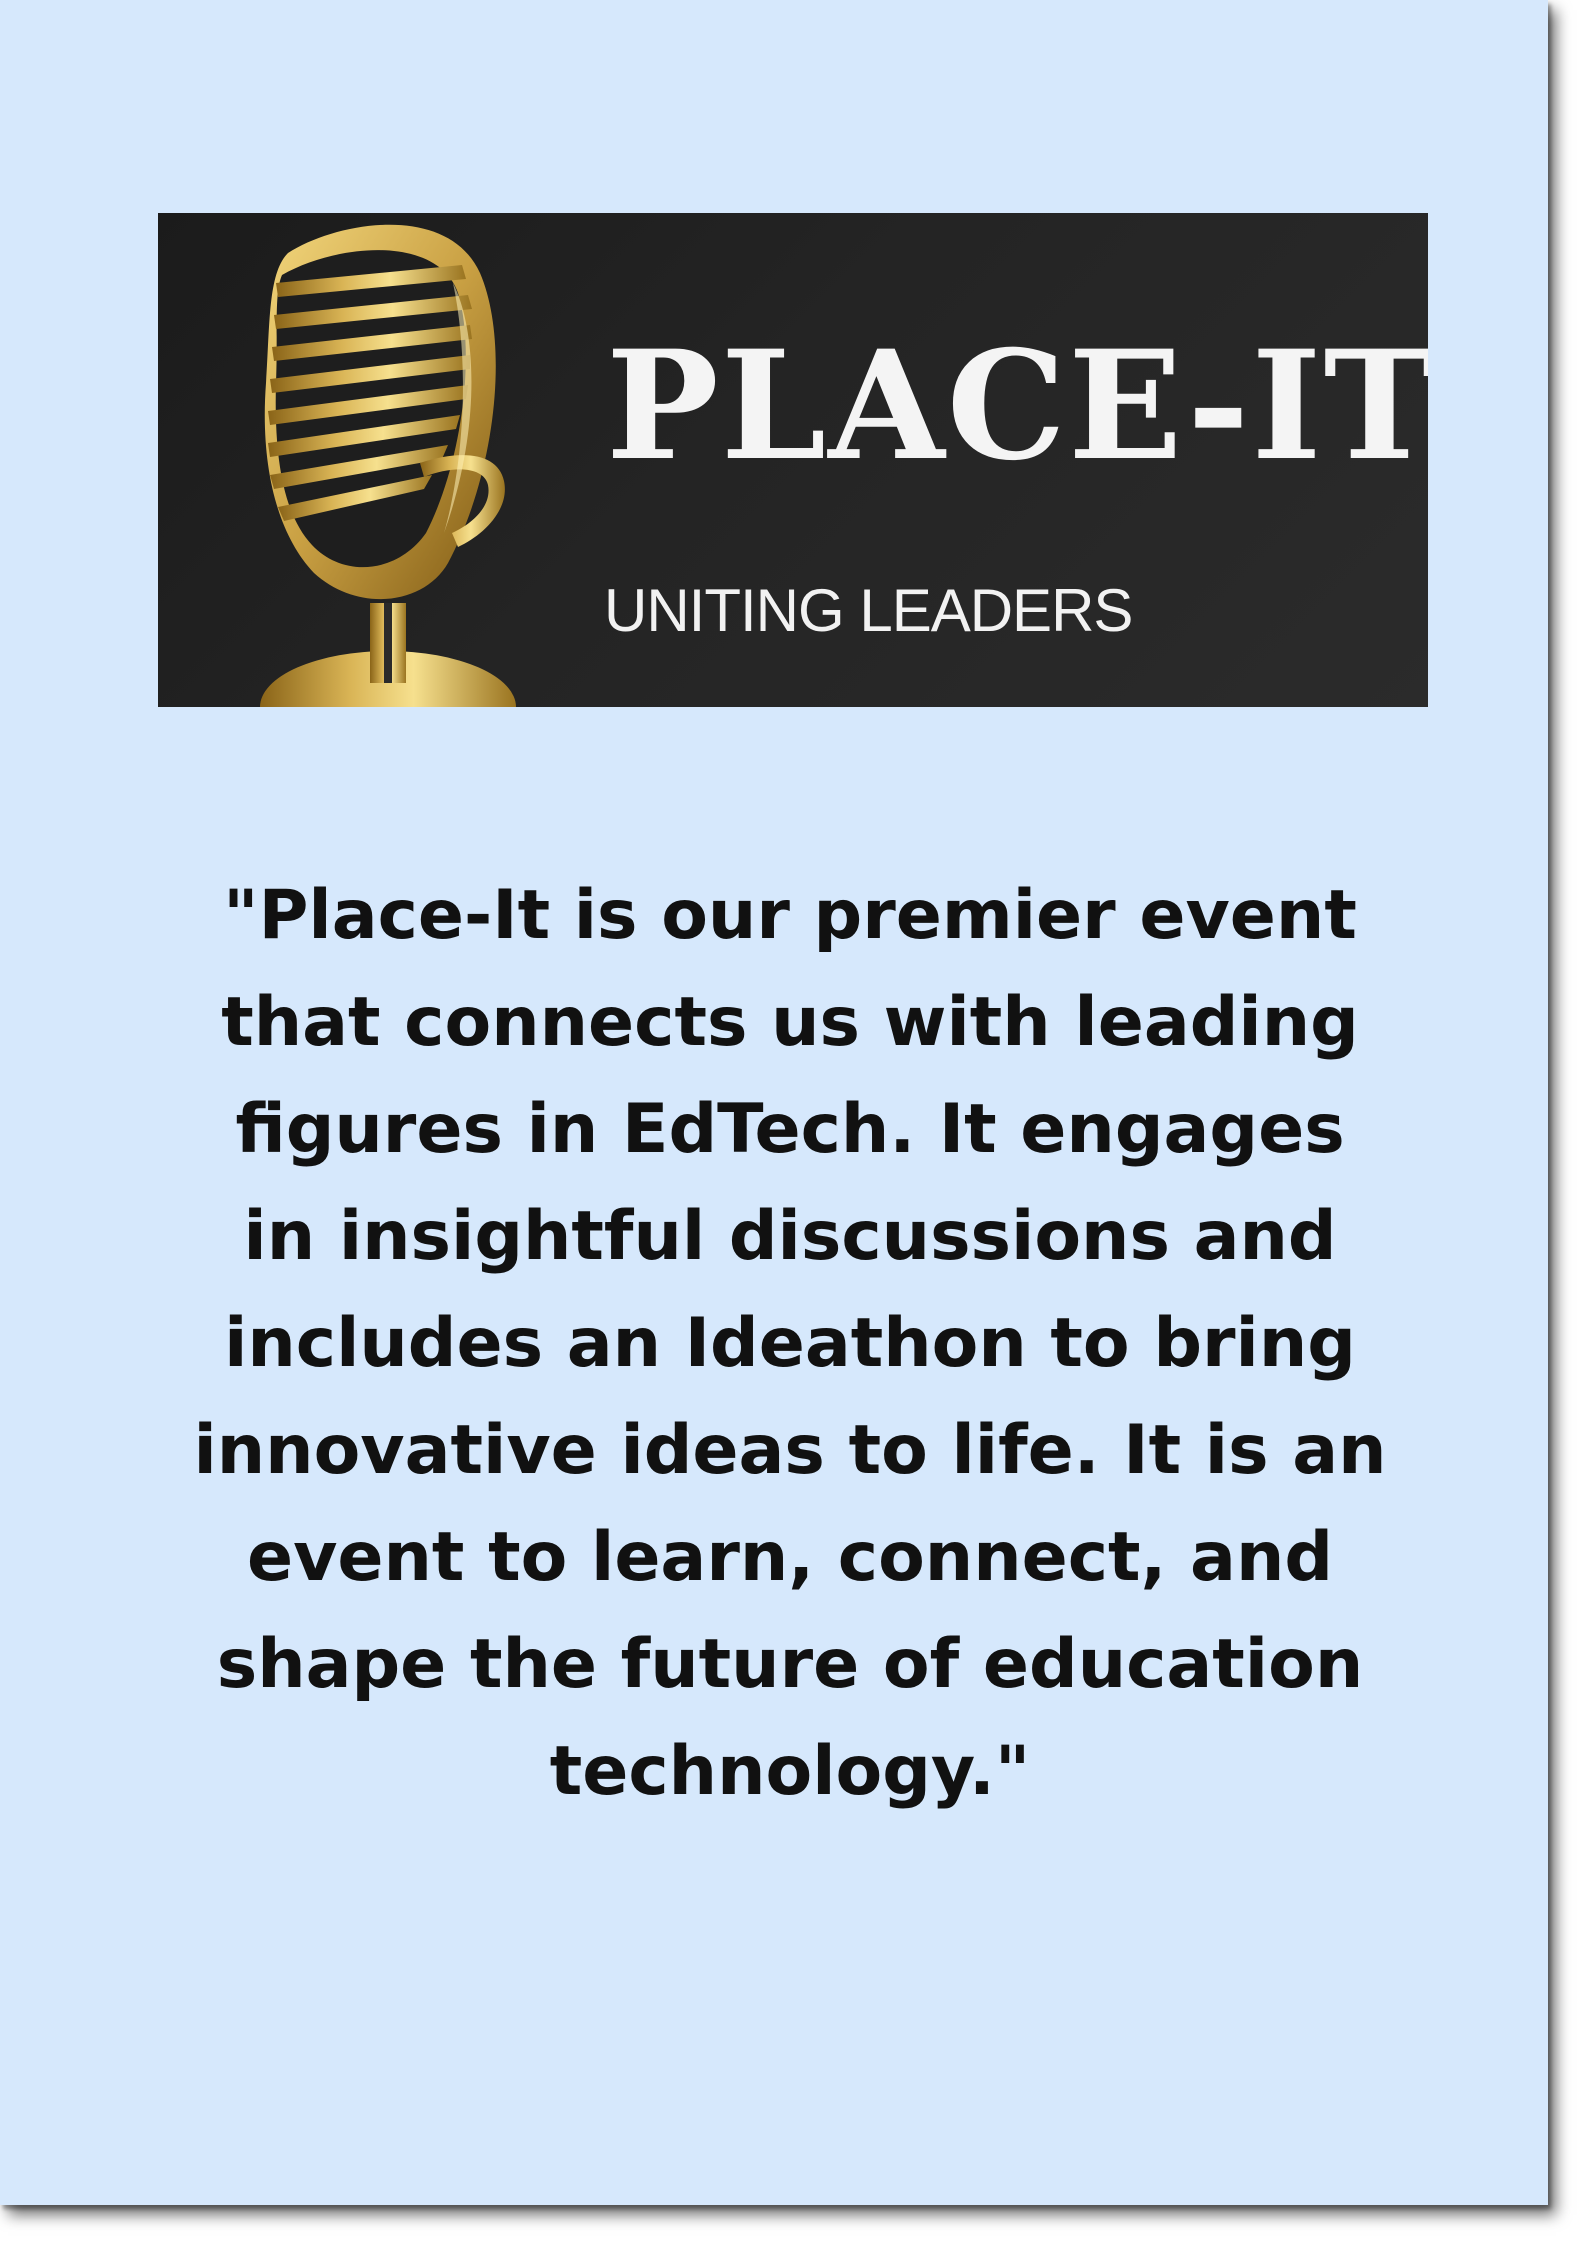 This screenshot has width=1587, height=2245. I want to click on microphone-icon, so click(388, 465).